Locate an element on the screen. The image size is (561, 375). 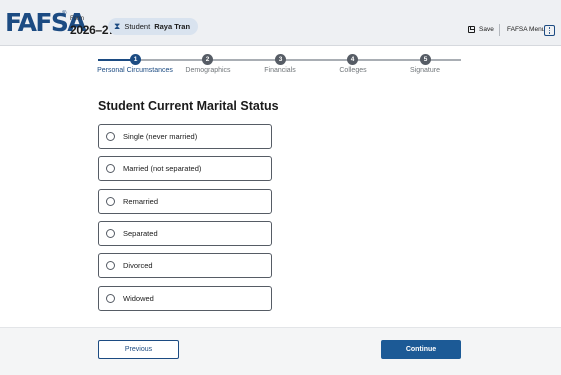
option-label: Widowed is located at coordinates (138, 298).